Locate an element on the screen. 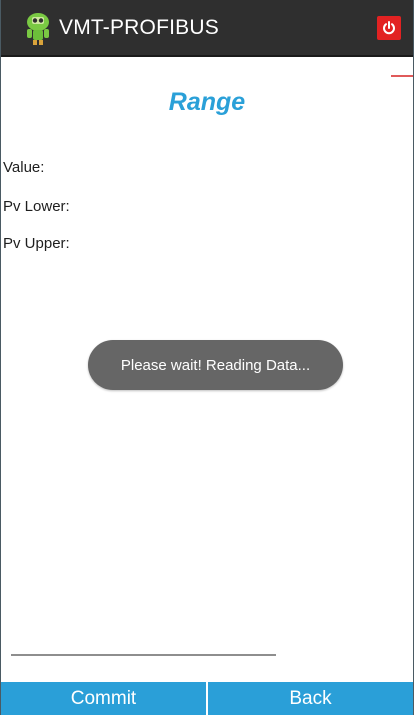  accent-line is located at coordinates (402, 76).